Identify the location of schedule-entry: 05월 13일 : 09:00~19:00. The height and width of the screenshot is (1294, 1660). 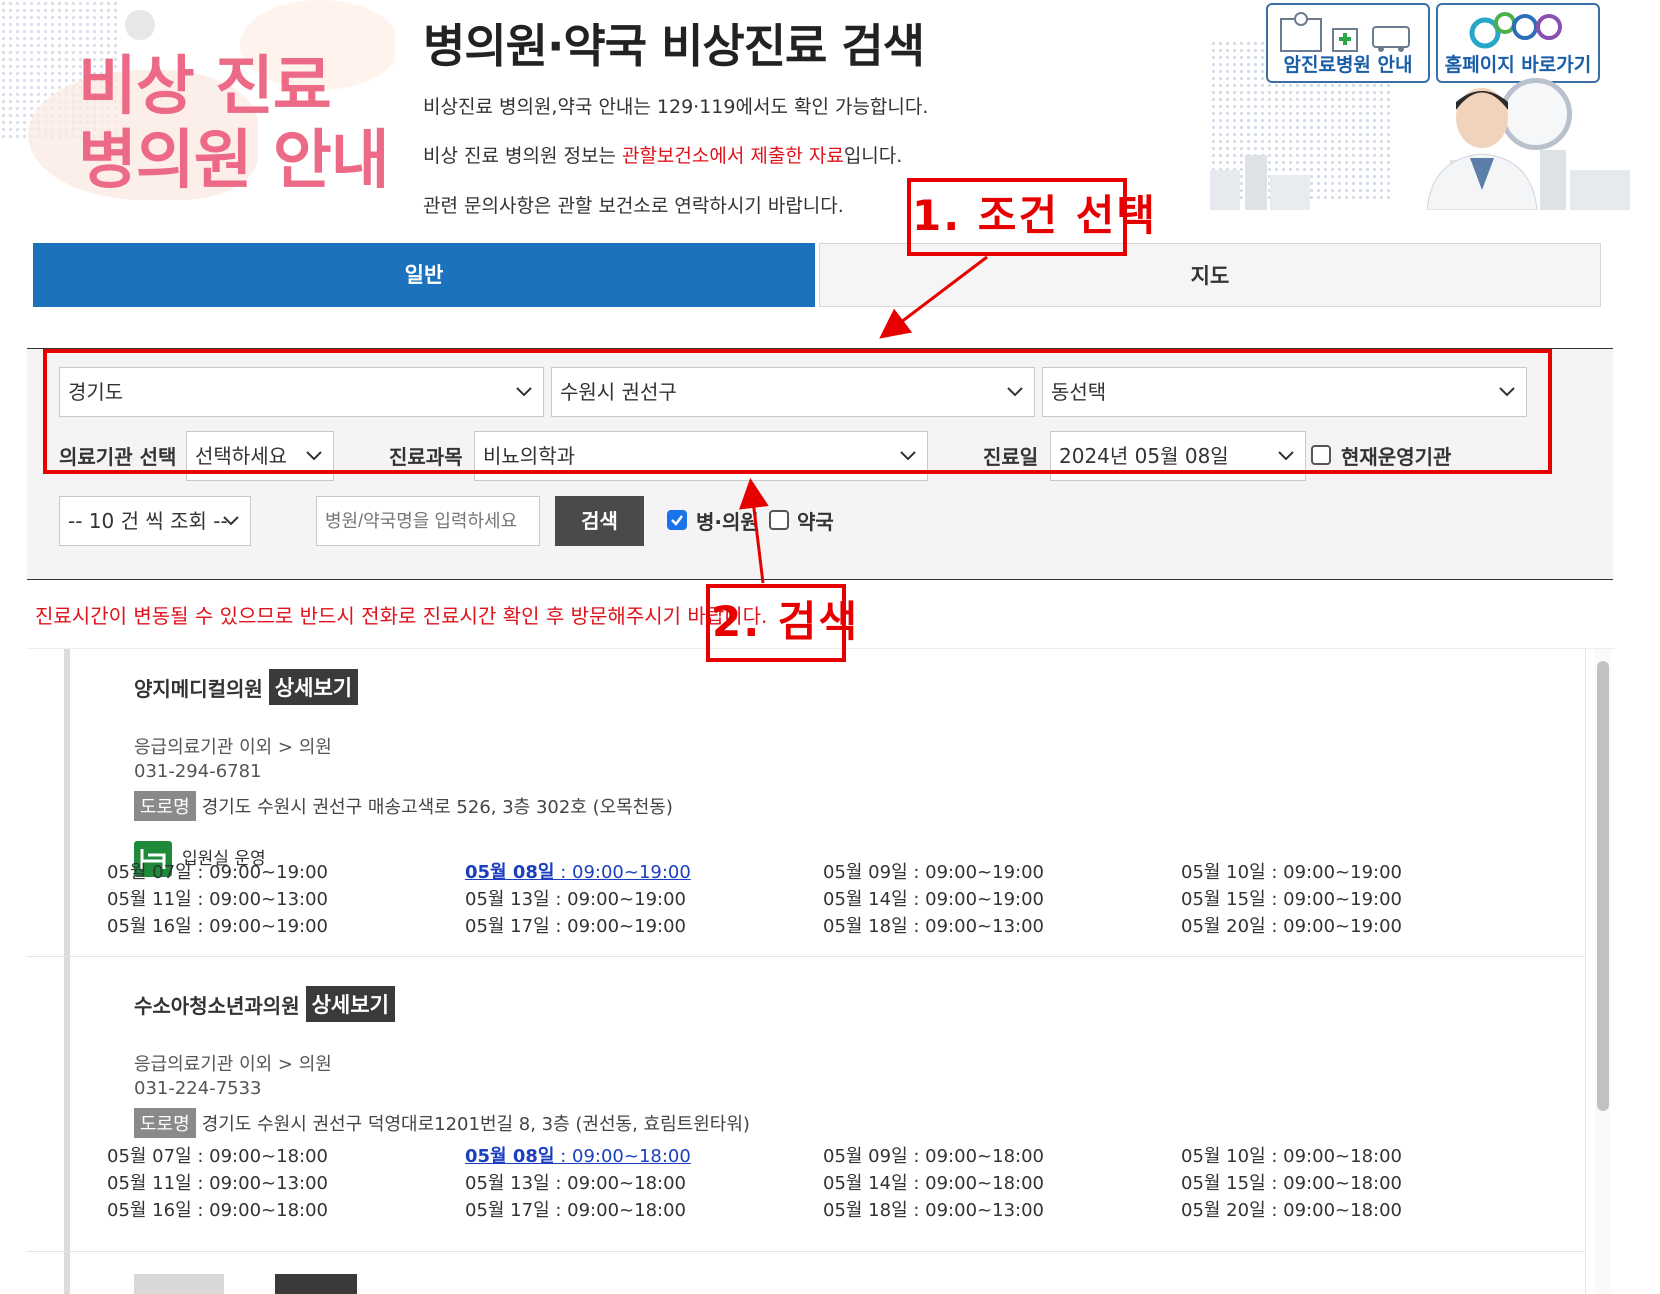
(575, 899).